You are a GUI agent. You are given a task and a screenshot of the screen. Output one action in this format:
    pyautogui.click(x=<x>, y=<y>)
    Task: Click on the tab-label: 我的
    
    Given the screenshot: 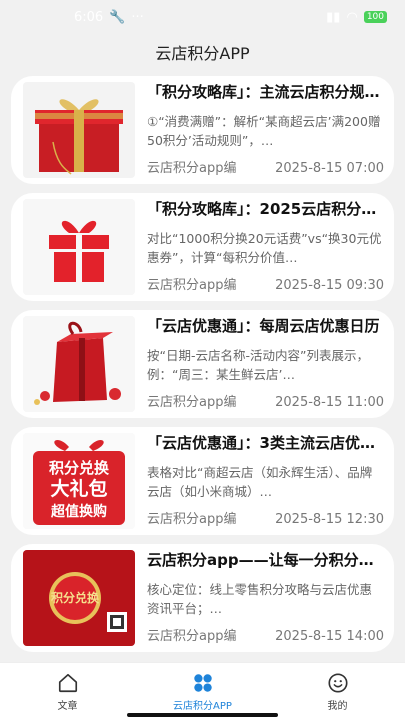 What is the action you would take?
    pyautogui.click(x=337, y=706)
    